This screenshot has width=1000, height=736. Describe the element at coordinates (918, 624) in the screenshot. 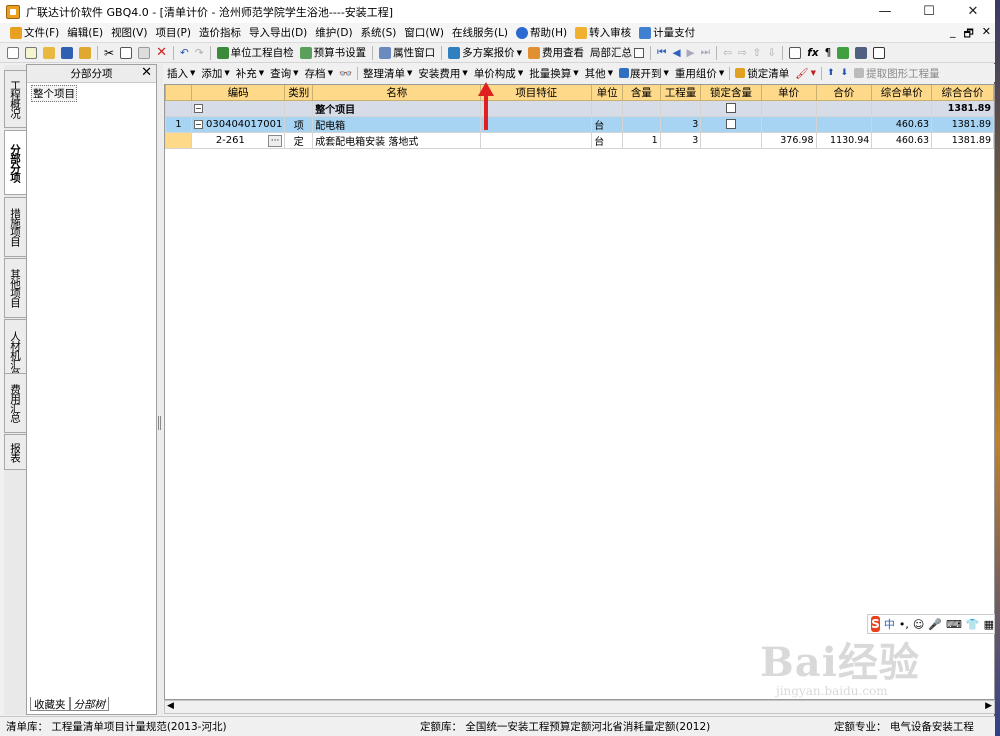

I see `emoji-icon: ☺` at that location.